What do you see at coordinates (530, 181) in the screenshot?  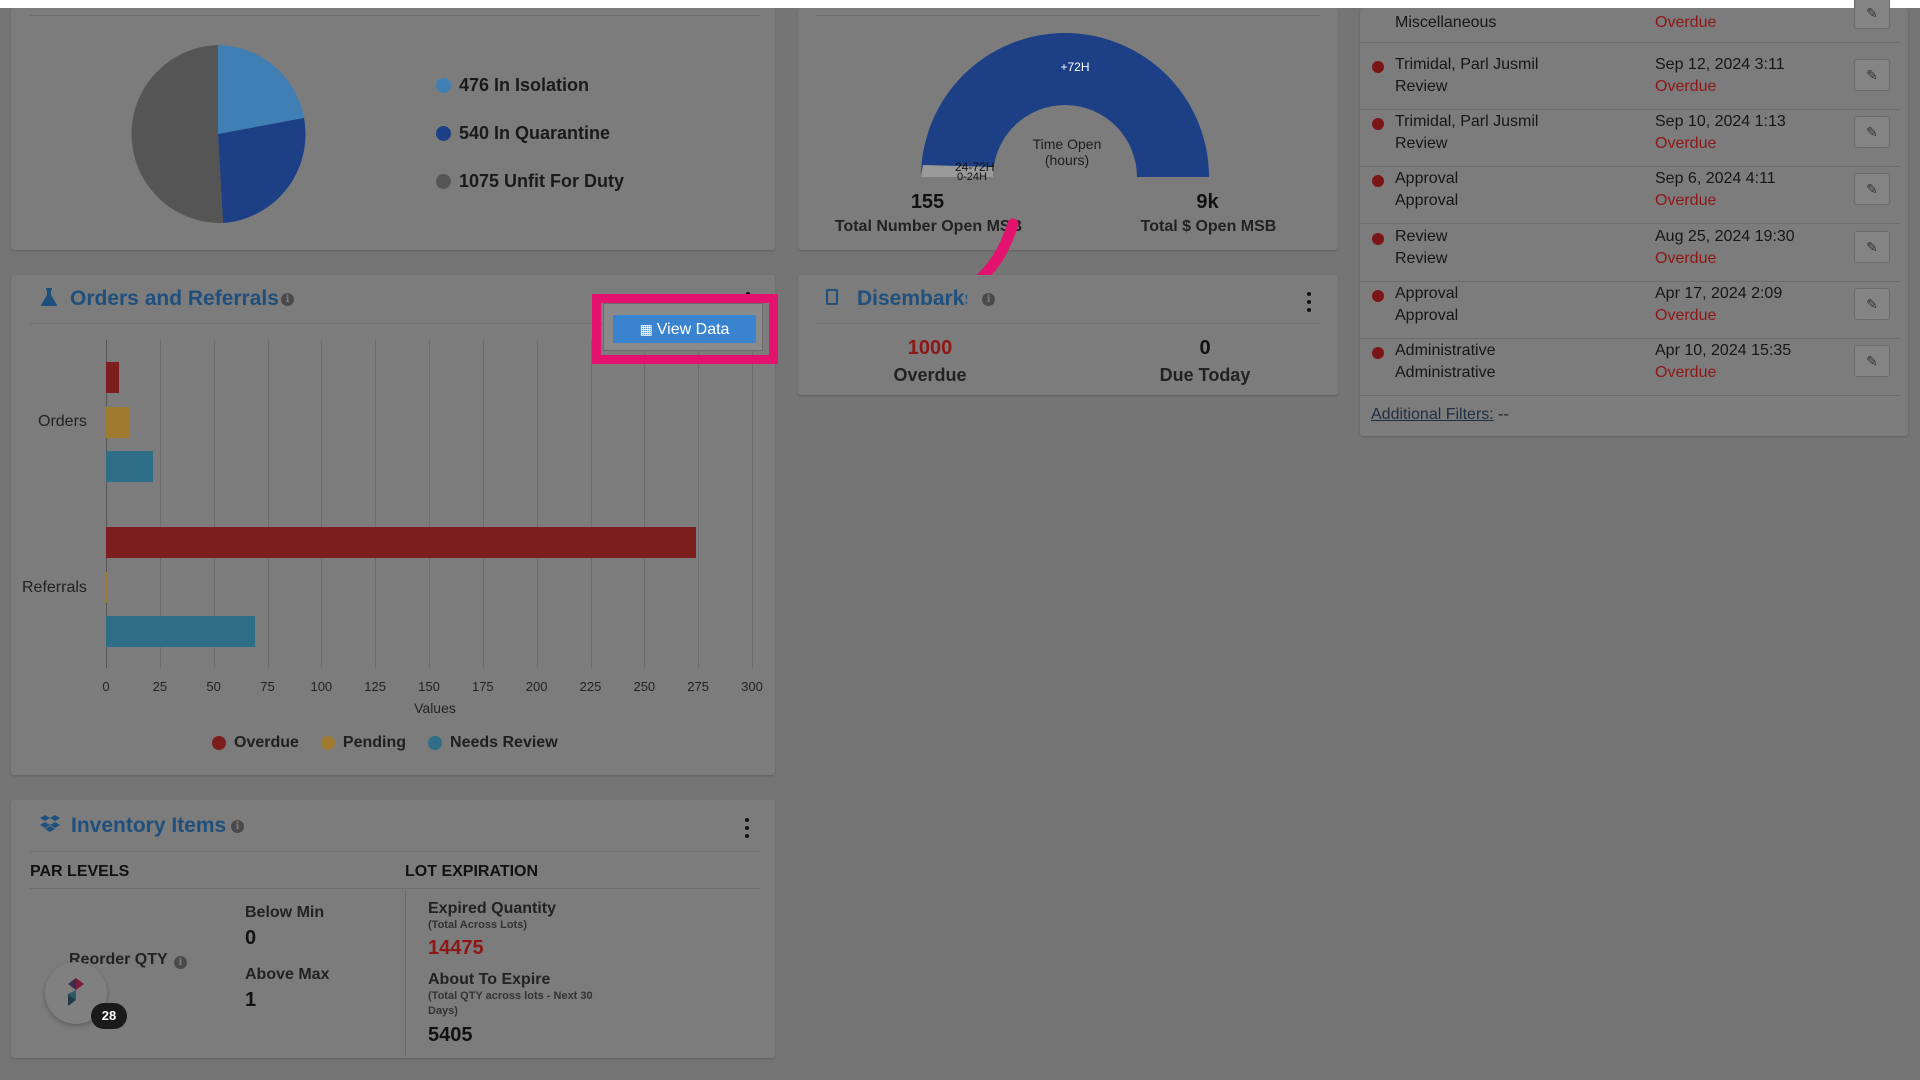 I see `legend-unfit: 1075 Unfit For Duty` at bounding box center [530, 181].